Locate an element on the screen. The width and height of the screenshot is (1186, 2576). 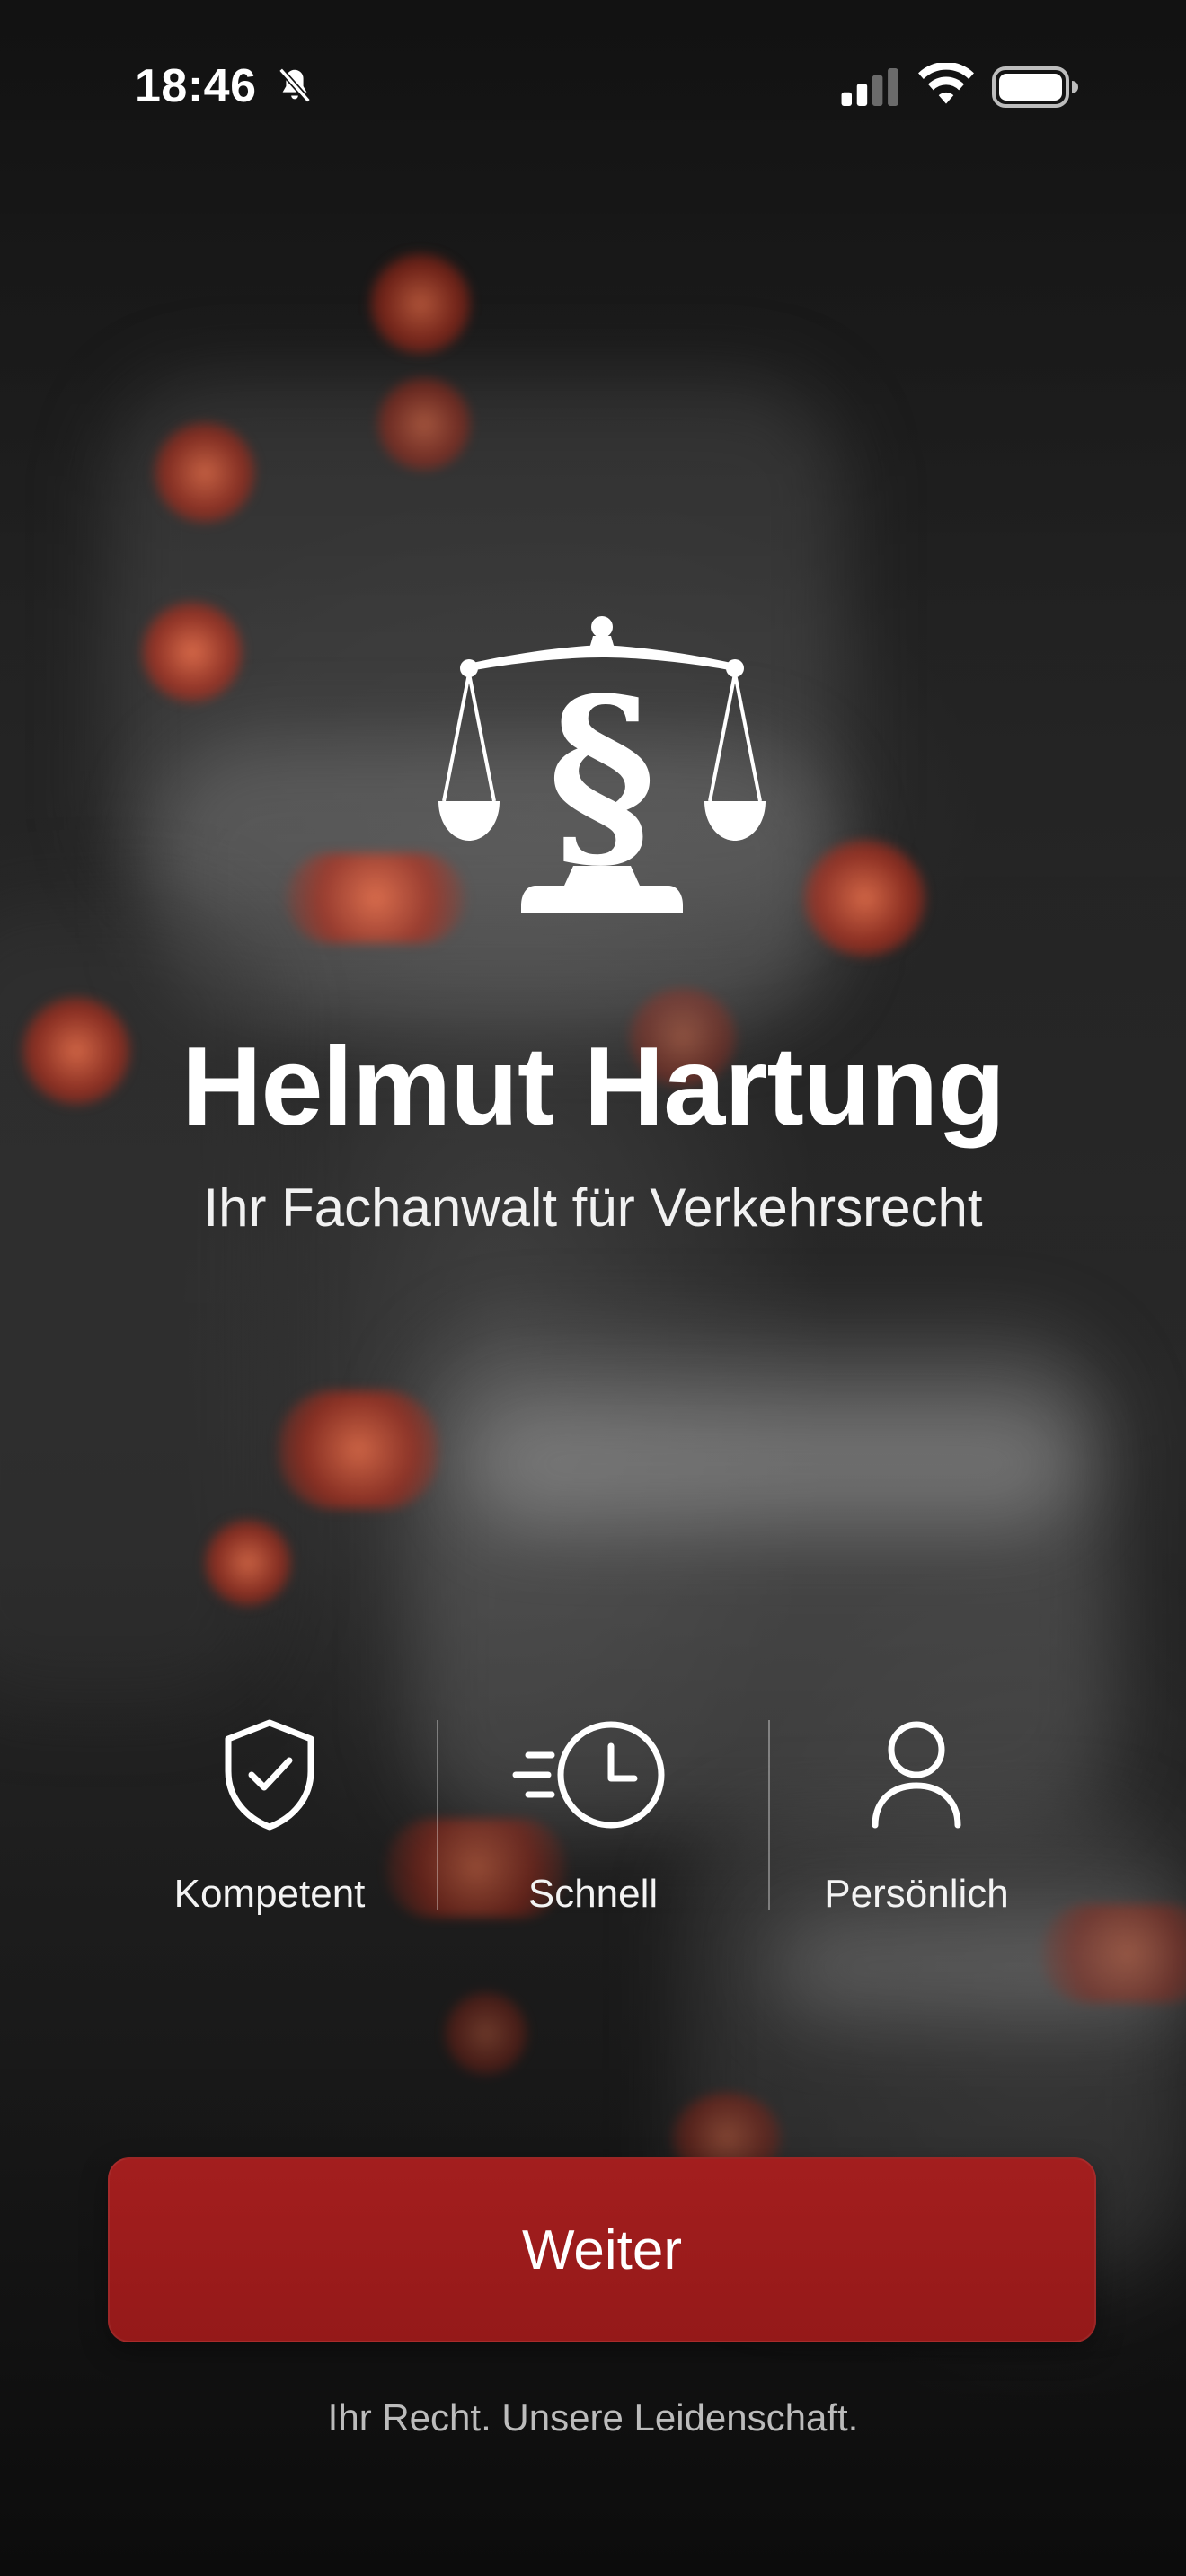
scales-of-justice-paragraph-icon: § is located at coordinates (602, 764).